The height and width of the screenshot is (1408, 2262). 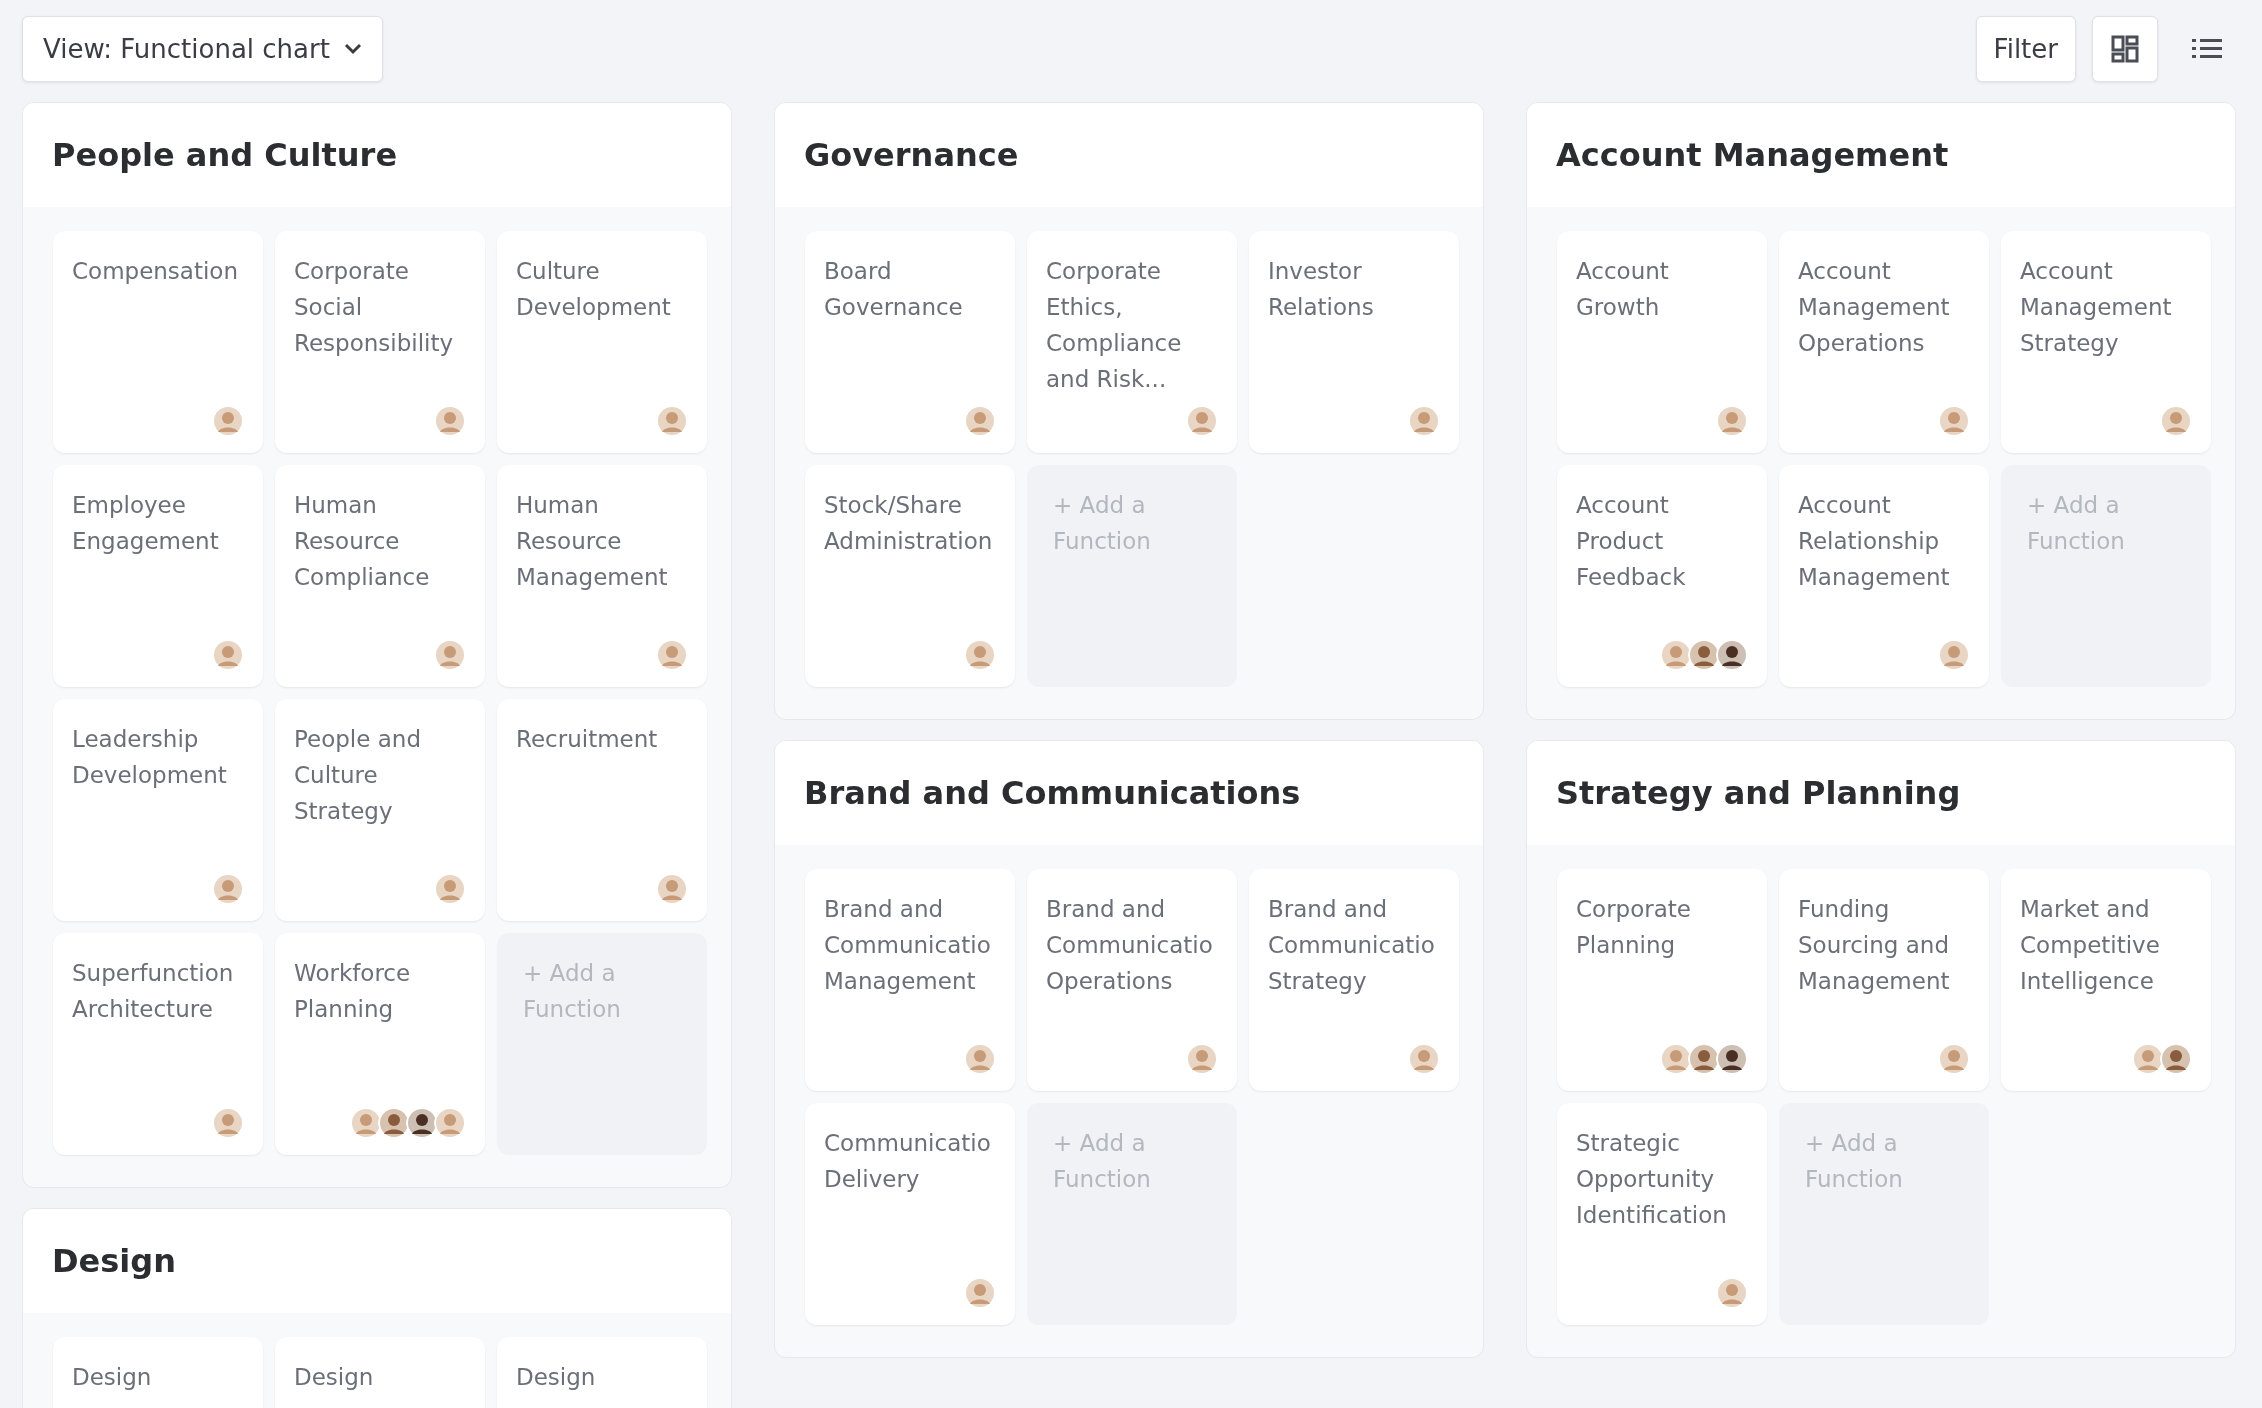 What do you see at coordinates (2096, 307) in the screenshot?
I see `function-title: Account Management Strategy` at bounding box center [2096, 307].